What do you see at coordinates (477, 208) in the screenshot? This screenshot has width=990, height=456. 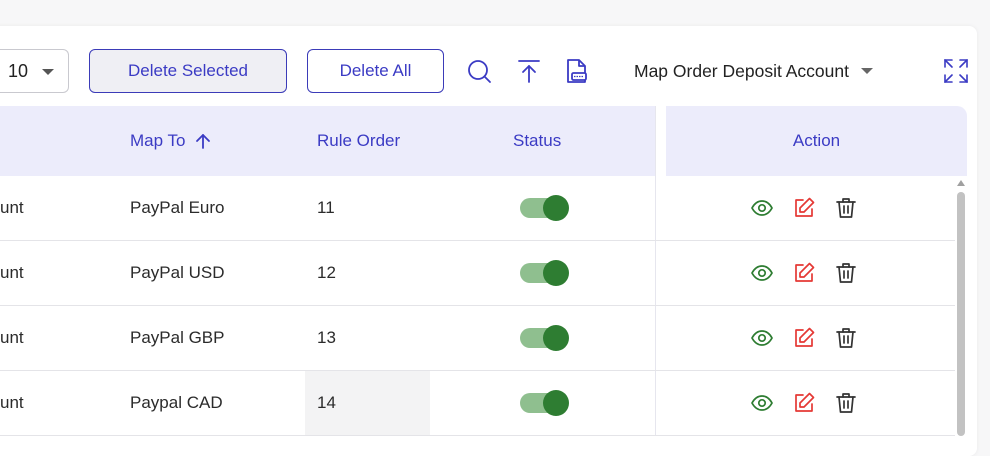 I see `table-row: unt PayPal Euro 11` at bounding box center [477, 208].